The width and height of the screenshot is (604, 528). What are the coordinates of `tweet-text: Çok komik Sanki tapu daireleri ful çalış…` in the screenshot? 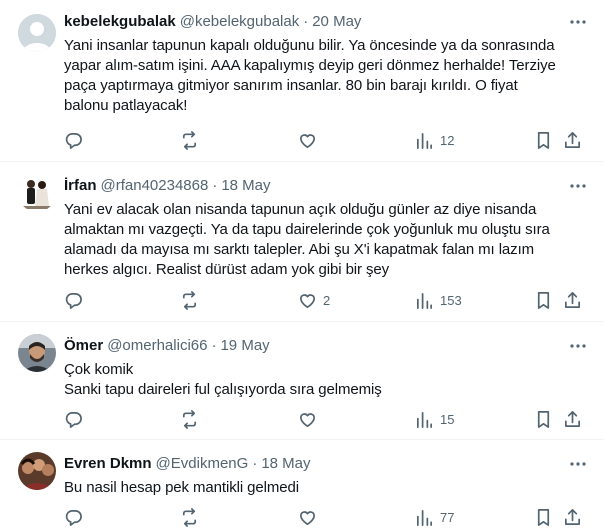 It's located at (327, 380).